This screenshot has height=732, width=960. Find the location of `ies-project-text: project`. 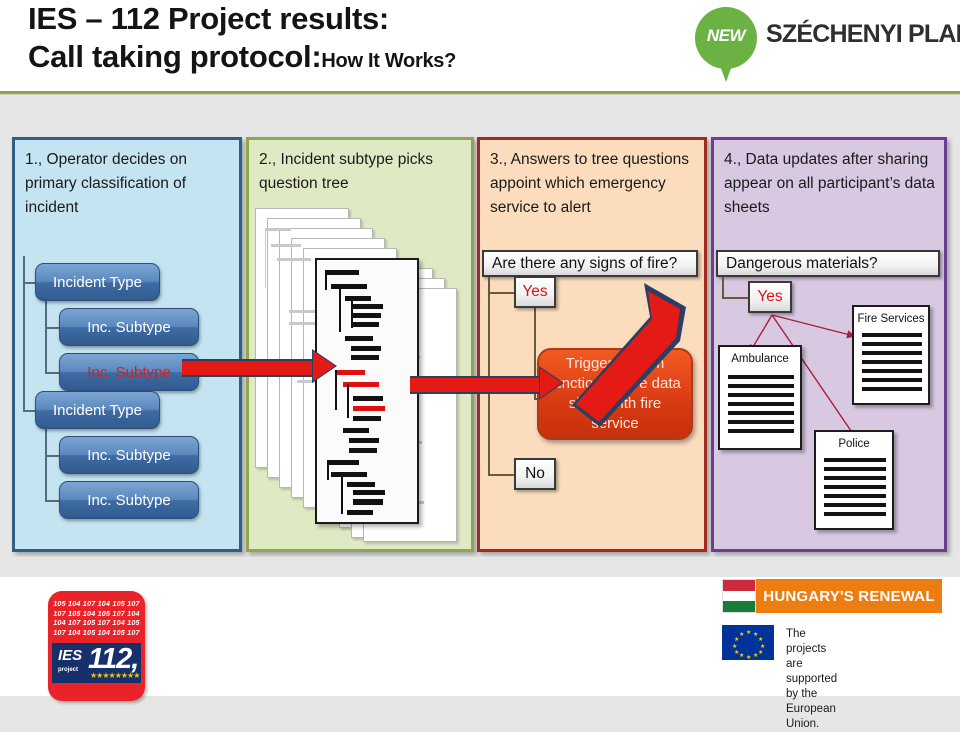

ies-project-text: project is located at coordinates (68, 670).